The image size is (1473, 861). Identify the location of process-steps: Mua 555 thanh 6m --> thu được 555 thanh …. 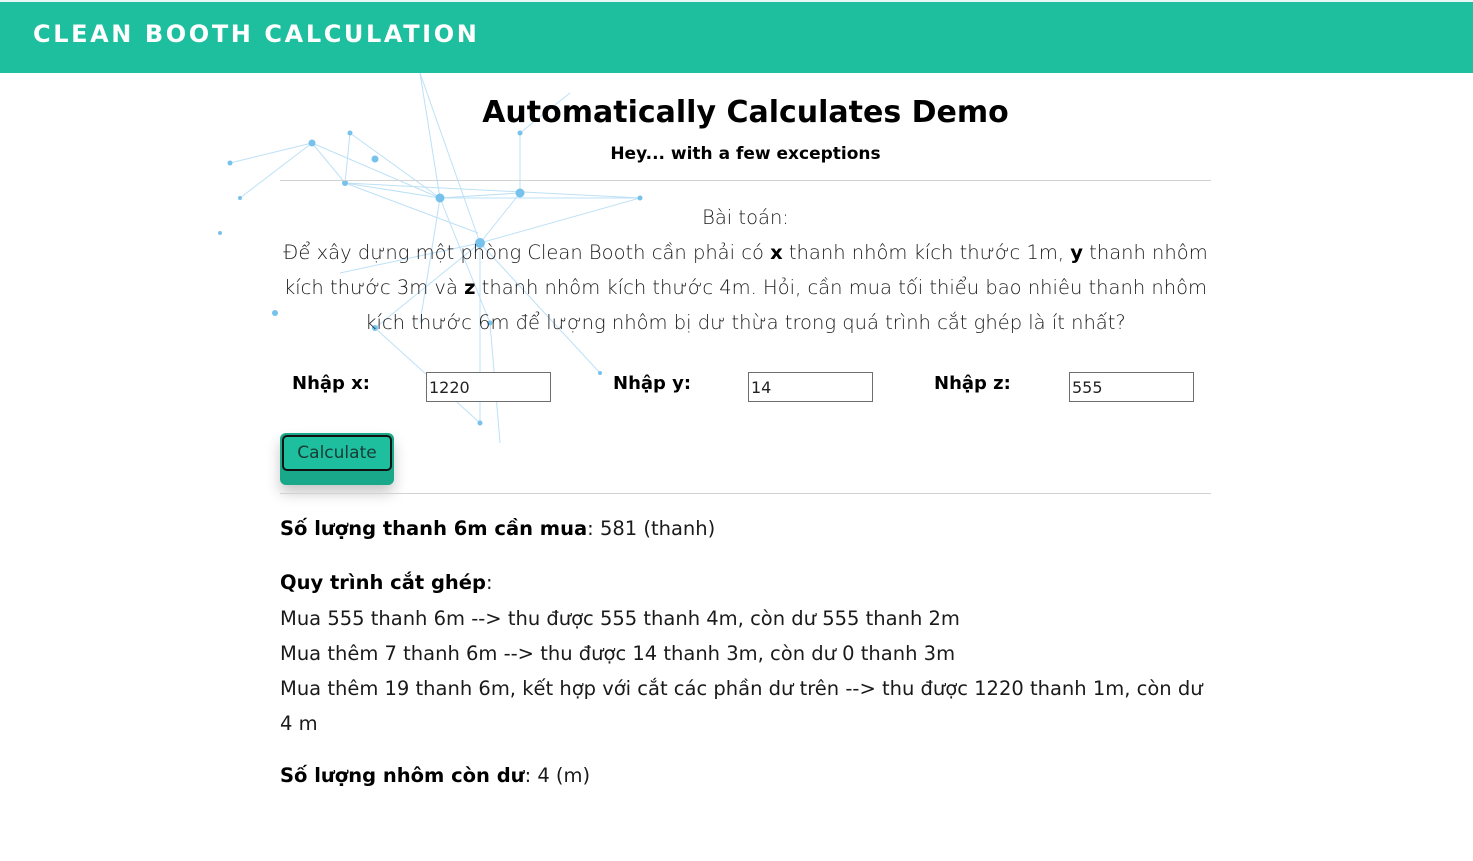
(745, 671).